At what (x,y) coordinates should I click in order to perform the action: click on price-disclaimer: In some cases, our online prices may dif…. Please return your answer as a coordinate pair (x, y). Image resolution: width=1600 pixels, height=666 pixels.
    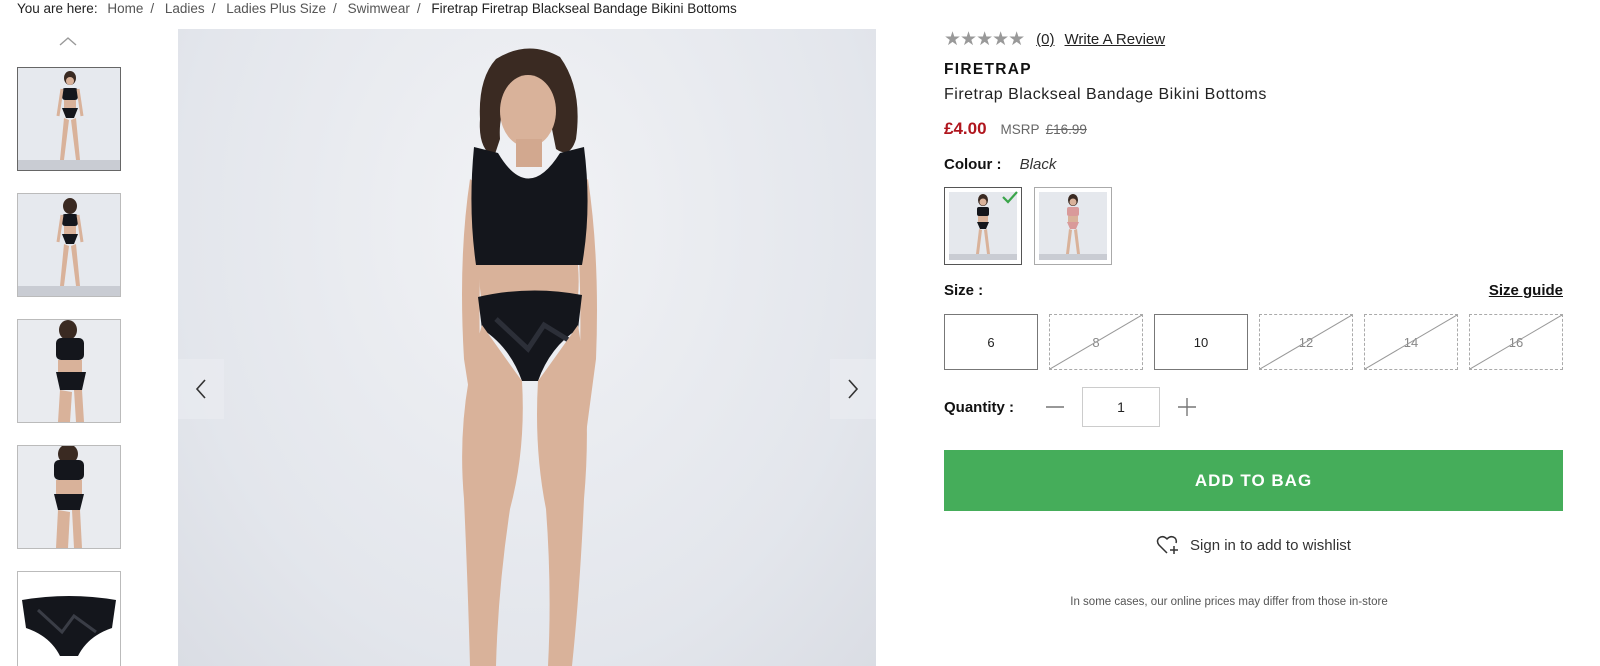
    Looking at the image, I should click on (1229, 602).